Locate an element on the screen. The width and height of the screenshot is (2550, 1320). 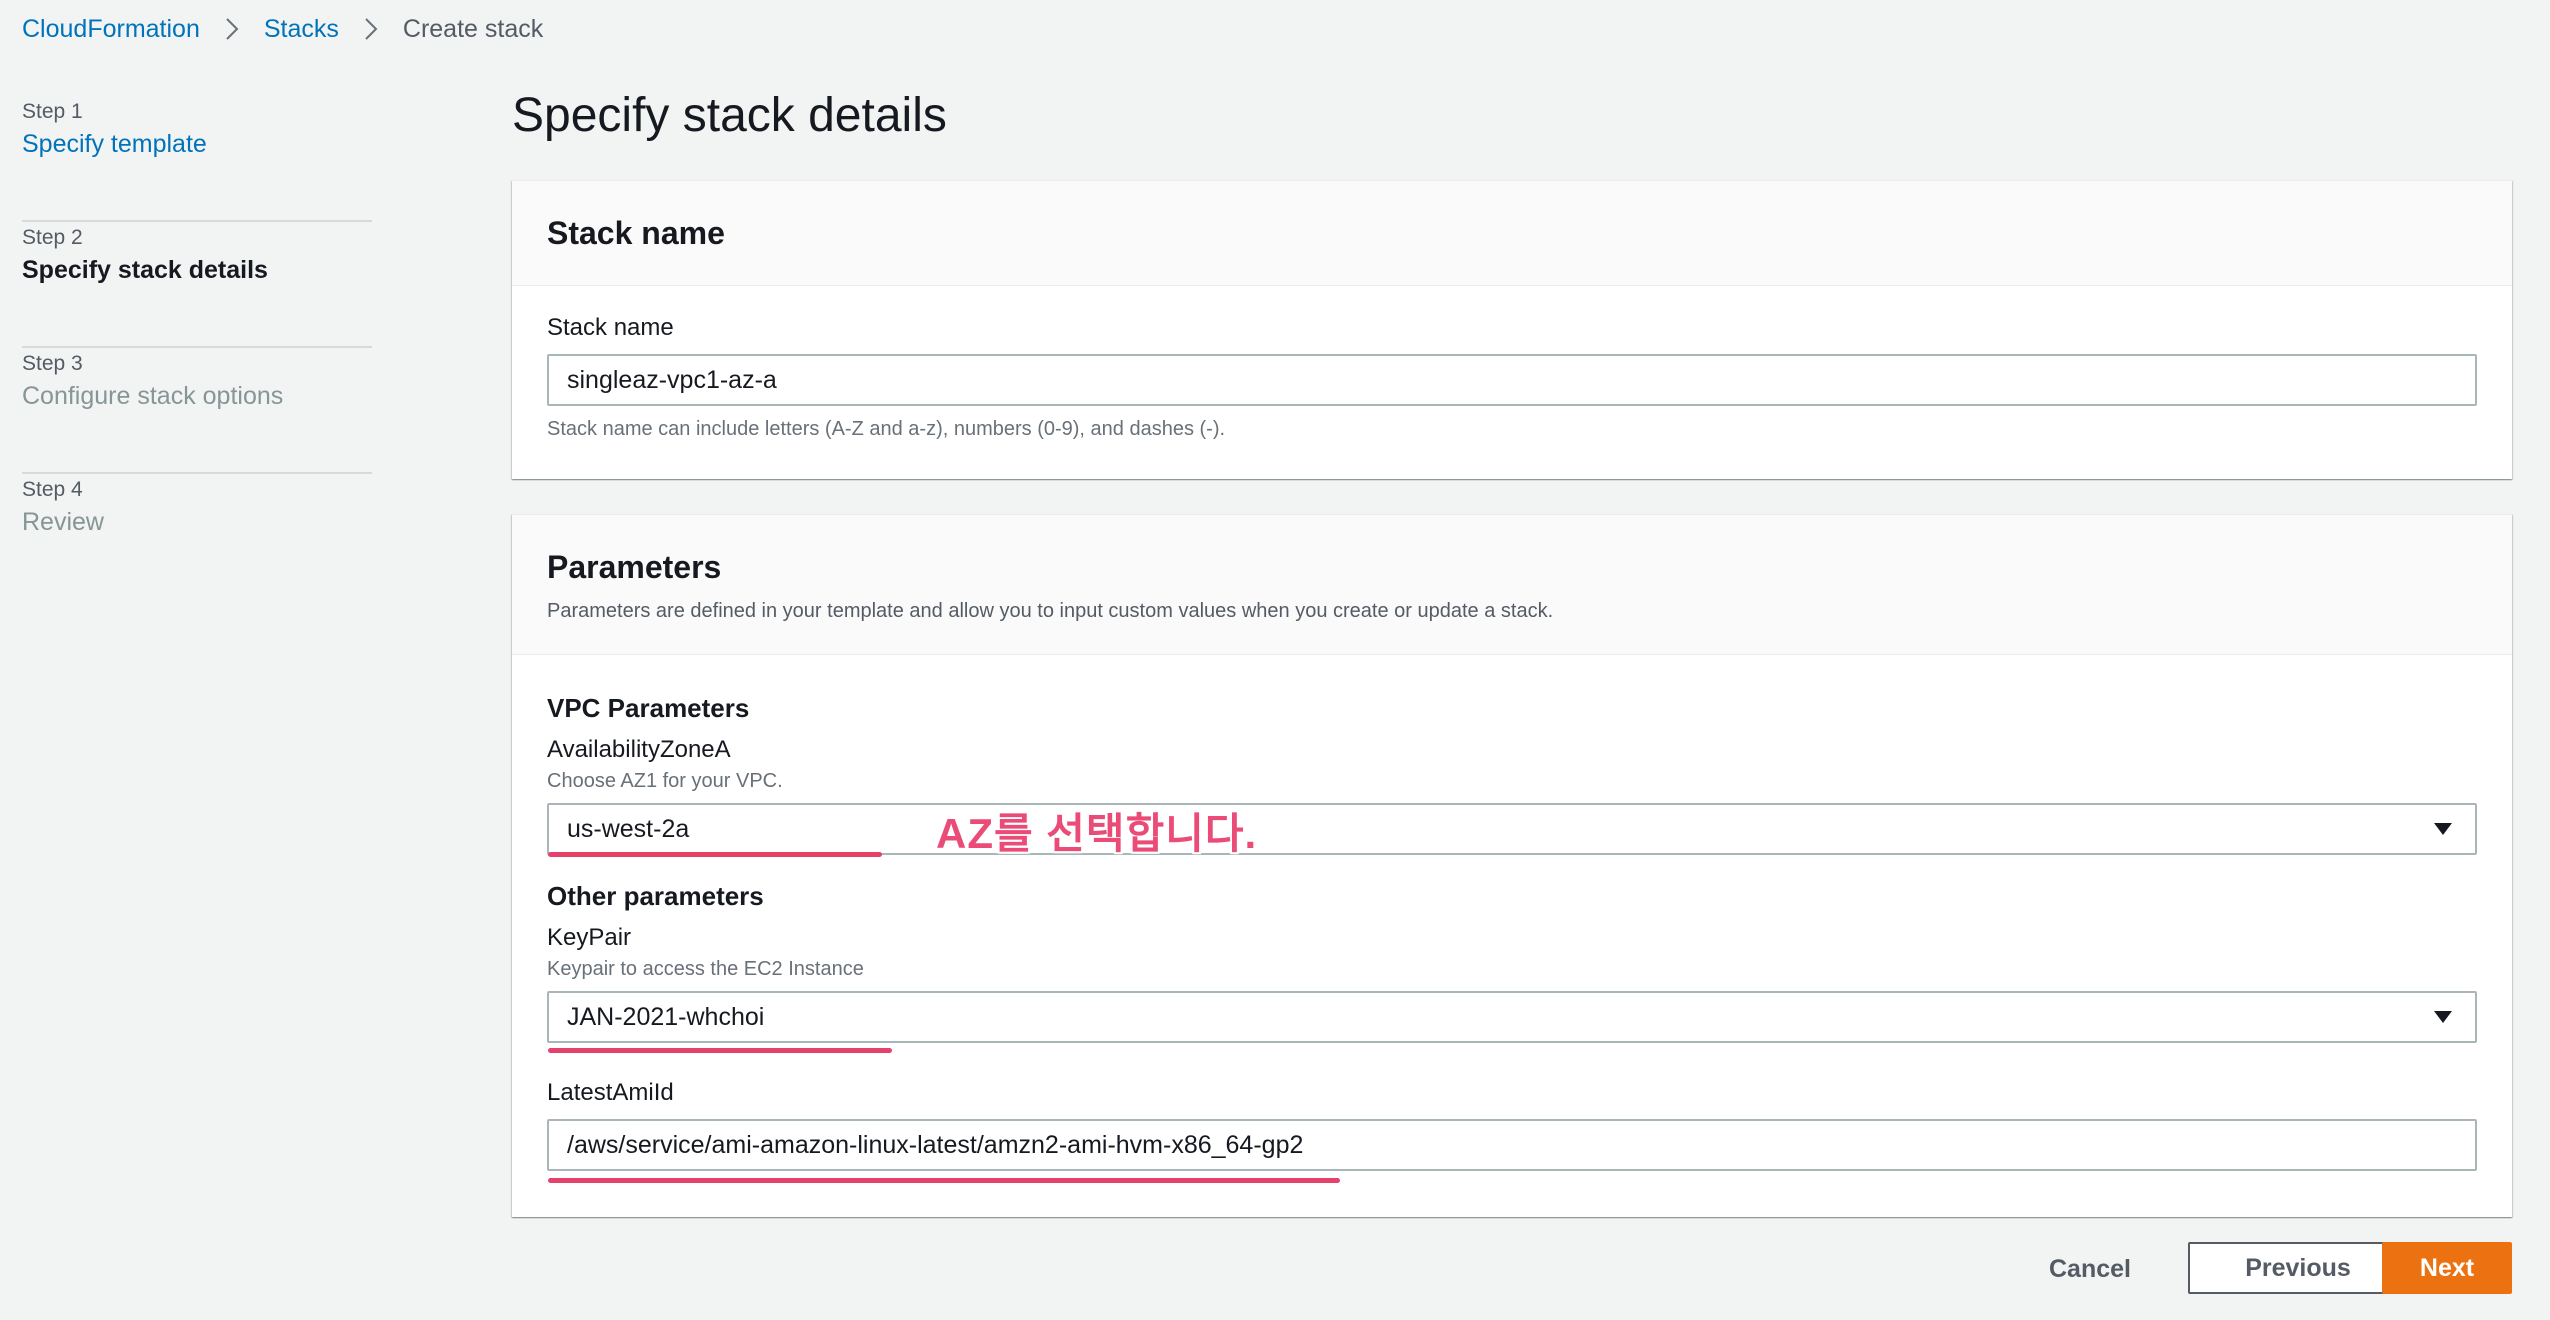
step-3: Step 3 Configure stack options is located at coordinates (197, 411).